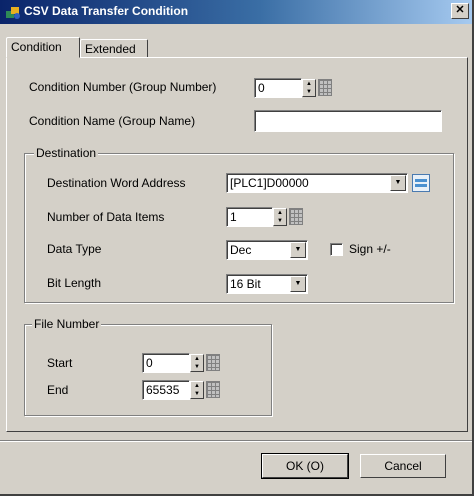 The width and height of the screenshot is (476, 496). What do you see at coordinates (236, 12) in the screenshot?
I see `title-bar: CSV Data Transfer Condition ✕` at bounding box center [236, 12].